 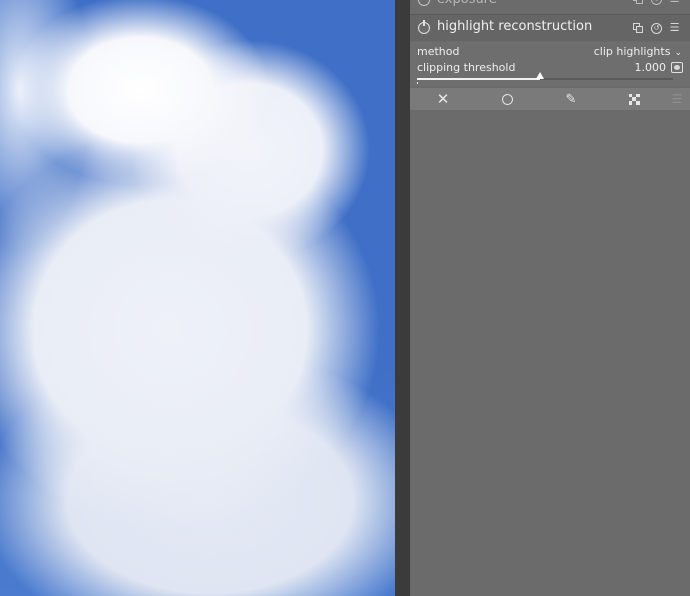 What do you see at coordinates (571, 99) in the screenshot?
I see `drawn-mask-icon: ✎` at bounding box center [571, 99].